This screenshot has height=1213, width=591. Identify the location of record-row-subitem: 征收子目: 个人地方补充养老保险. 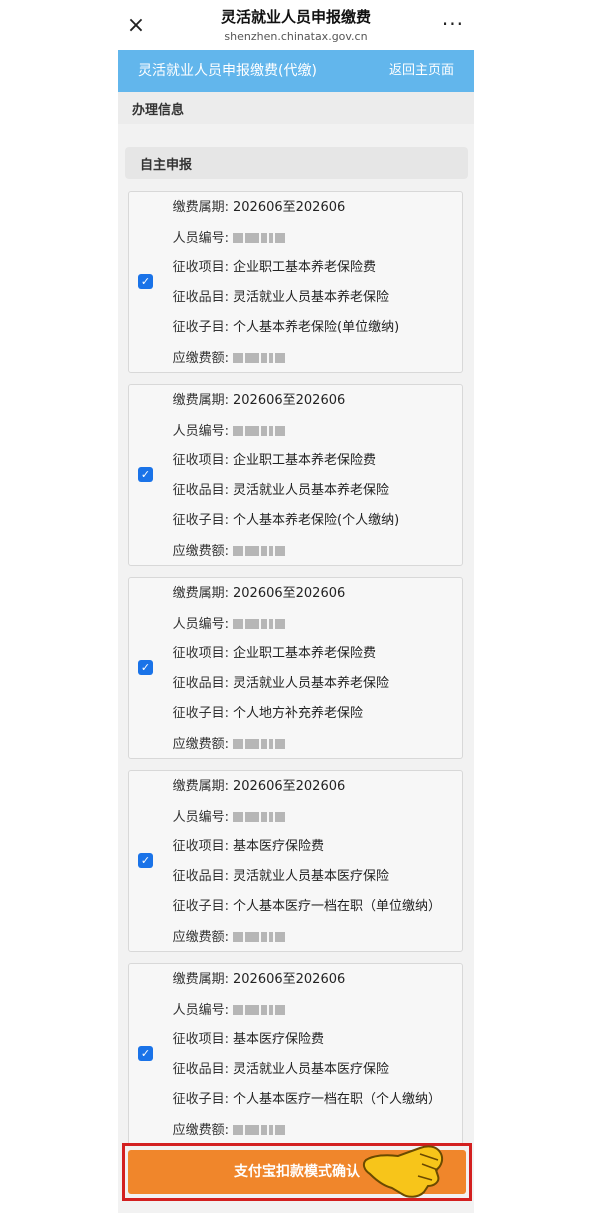
(261, 714).